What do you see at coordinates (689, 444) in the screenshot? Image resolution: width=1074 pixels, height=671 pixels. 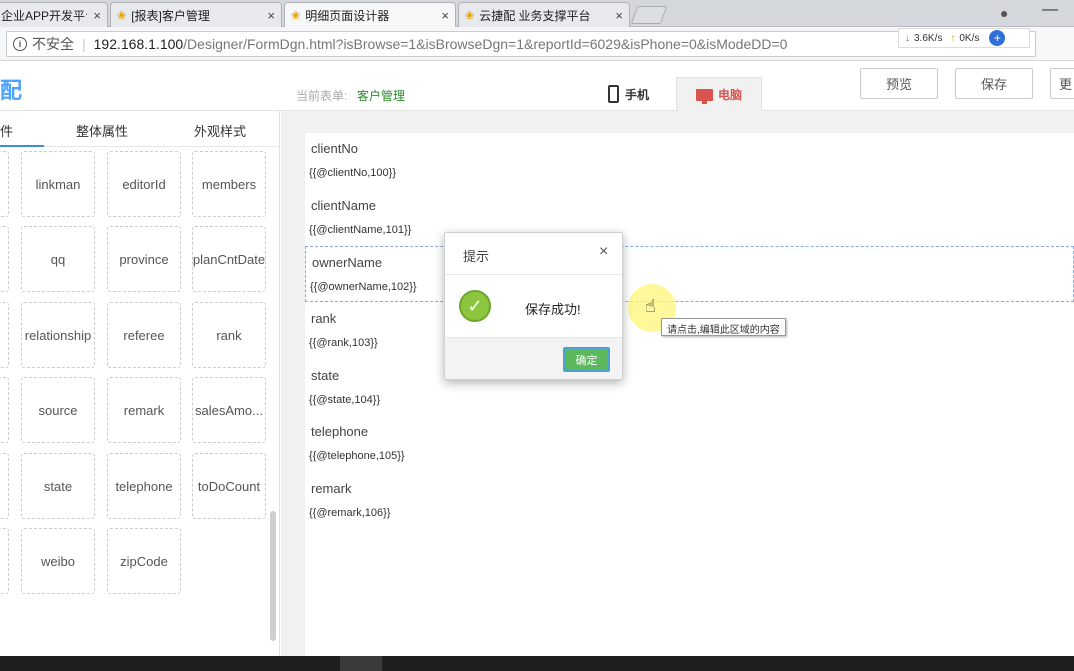 I see `field-block-telephone: telephone {{@telephone,105}}` at bounding box center [689, 444].